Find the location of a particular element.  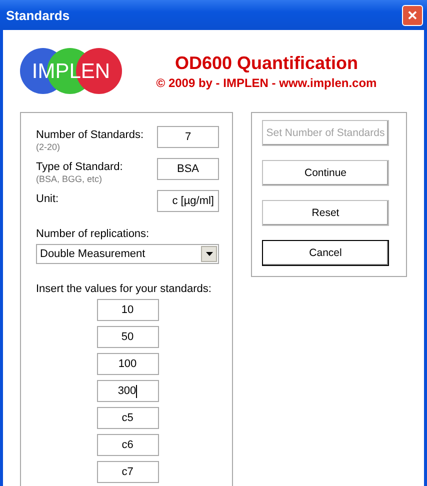

field-hint: (BSA, BGG, etc) is located at coordinates (70, 179).